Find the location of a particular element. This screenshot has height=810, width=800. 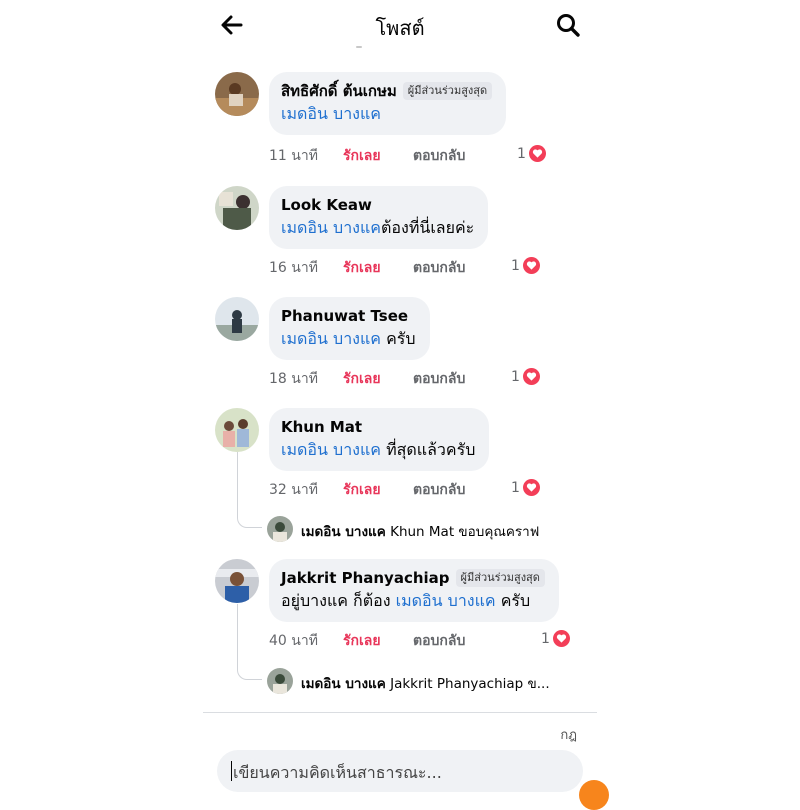

comment-bubble: Khun Mat เมดอิน บางแค ที่สุดแล้วครับ is located at coordinates (379, 439).